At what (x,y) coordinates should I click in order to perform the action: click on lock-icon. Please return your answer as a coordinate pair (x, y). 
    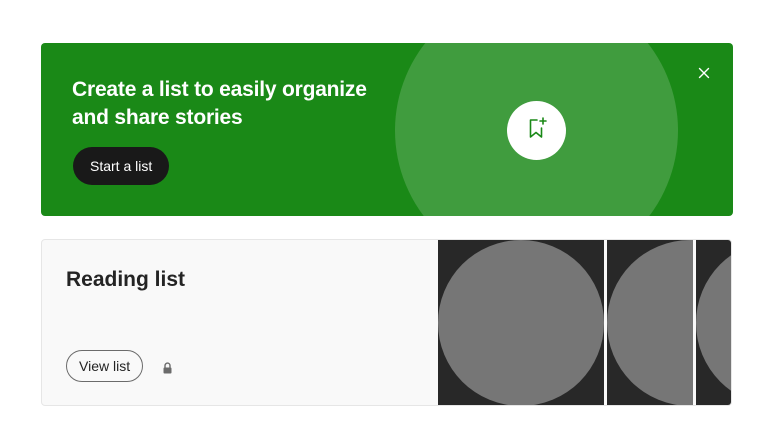
    Looking at the image, I should click on (167, 367).